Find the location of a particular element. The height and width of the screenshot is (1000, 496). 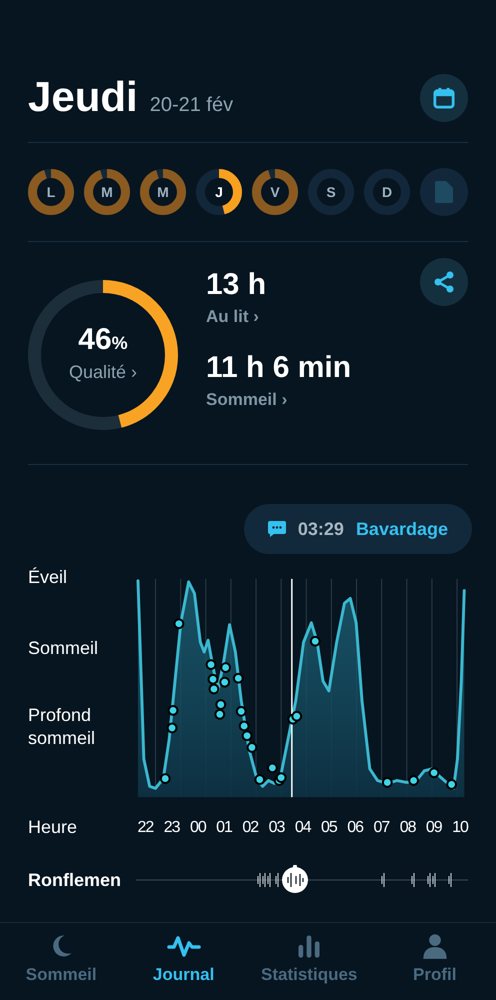

axis-title: Heure is located at coordinates (53, 827).